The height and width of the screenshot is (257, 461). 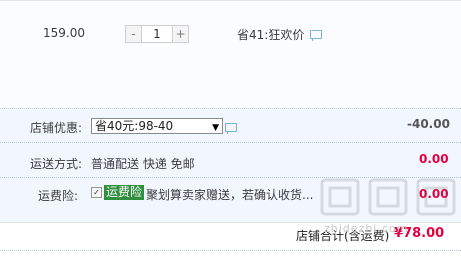 What do you see at coordinates (64, 33) in the screenshot?
I see `item-price: 159.00` at bounding box center [64, 33].